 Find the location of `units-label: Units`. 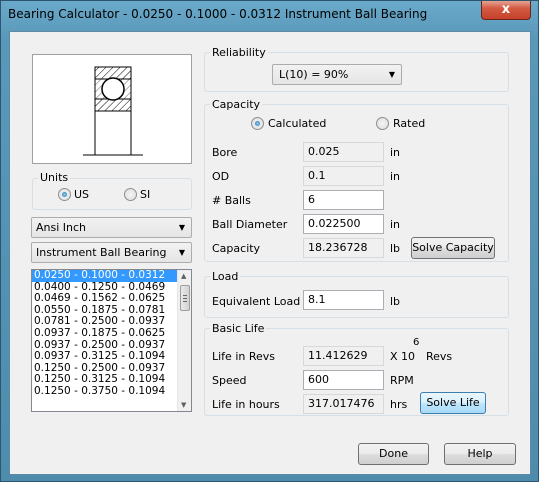

units-label: Units is located at coordinates (54, 177).